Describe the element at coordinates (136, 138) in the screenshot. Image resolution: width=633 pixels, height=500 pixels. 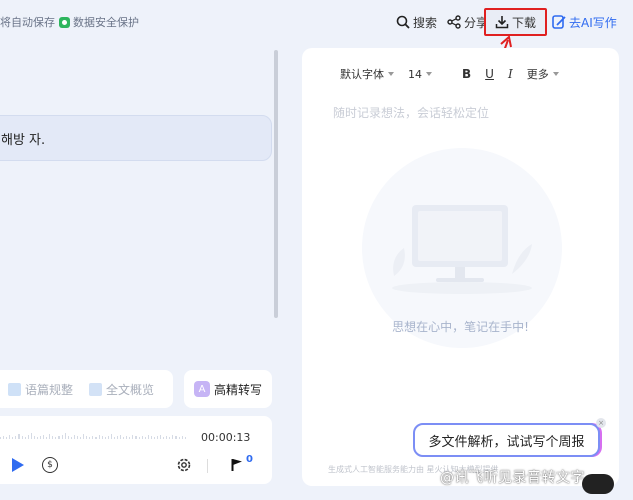
I see `transcript-bubble: 해방 자.` at that location.